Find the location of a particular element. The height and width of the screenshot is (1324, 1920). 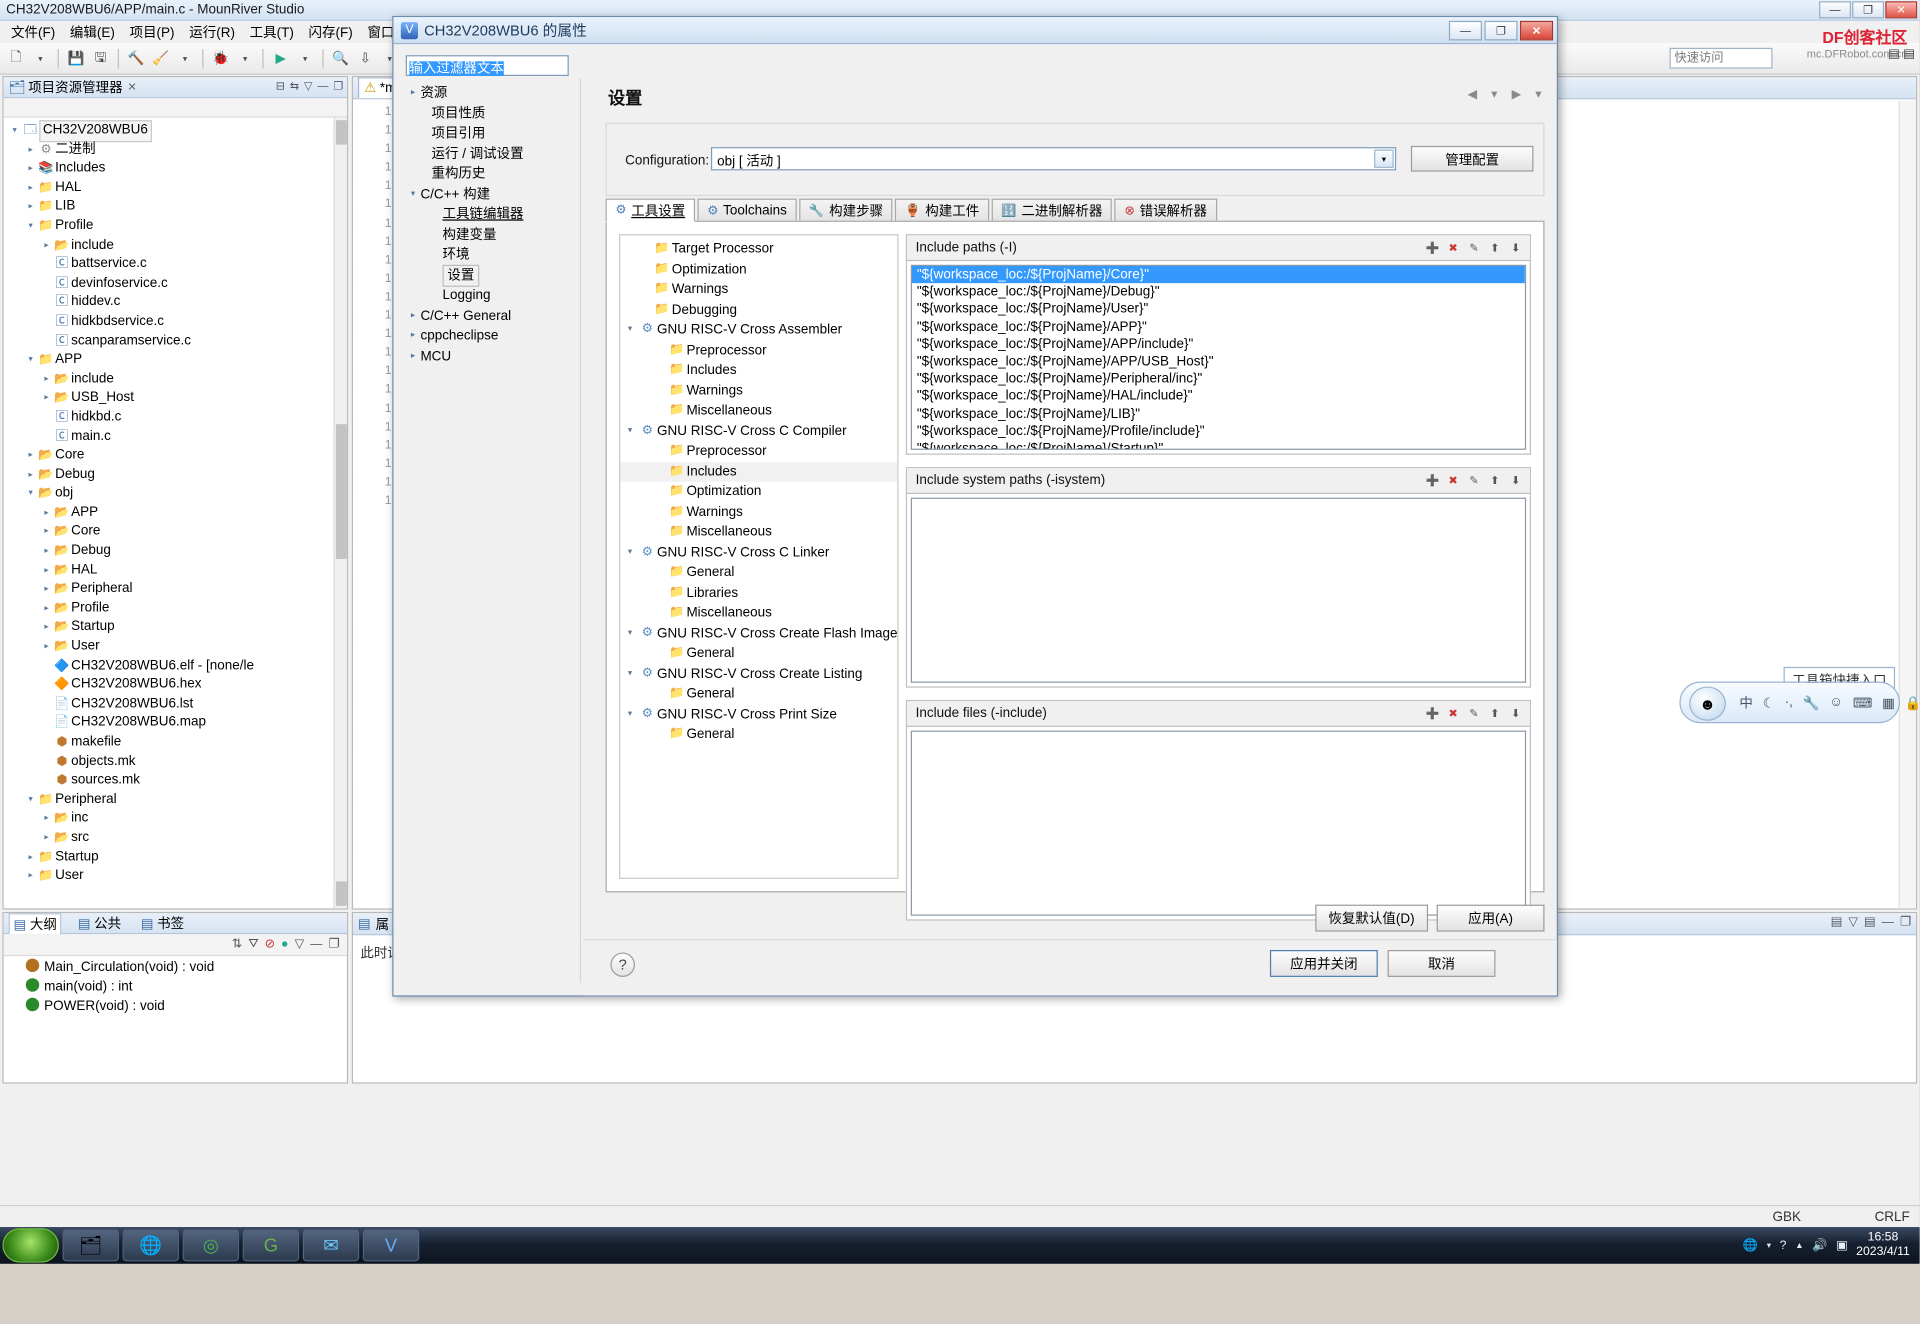

help-button: ? is located at coordinates (622, 964).